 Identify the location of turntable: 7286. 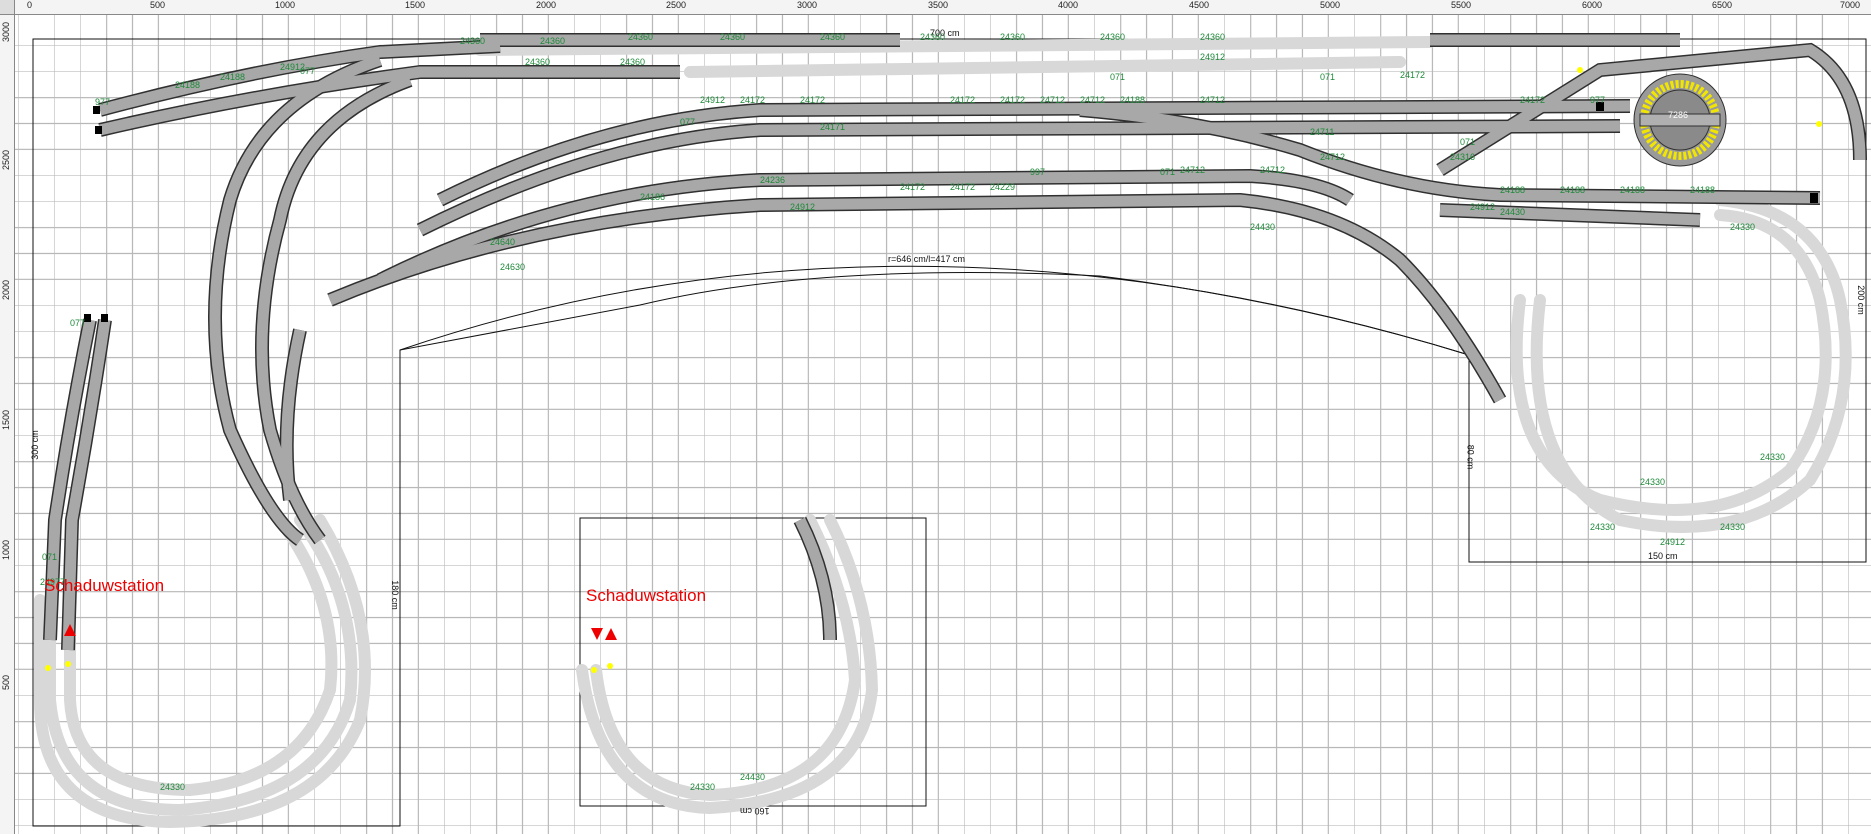
(1680, 120).